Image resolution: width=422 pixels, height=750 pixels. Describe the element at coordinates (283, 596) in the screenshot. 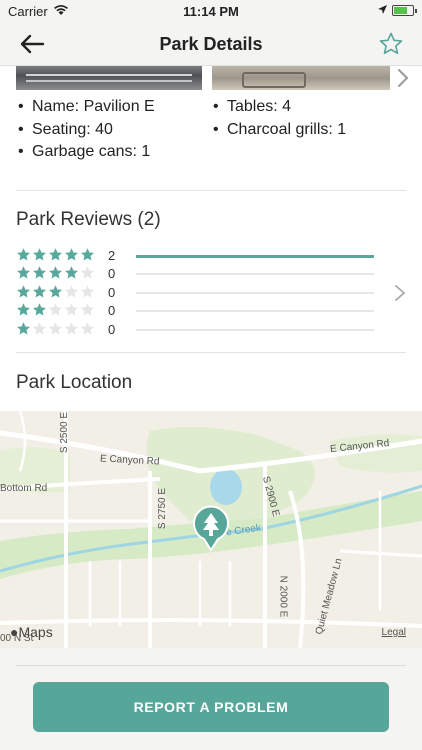

I see `map-road-label: N 2000 E` at that location.